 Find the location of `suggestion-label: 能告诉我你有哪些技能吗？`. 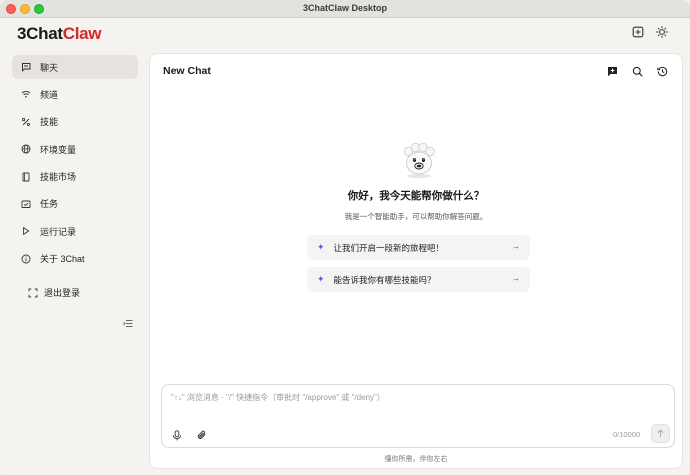

suggestion-label: 能告诉我你有哪些技能吗？ is located at coordinates (384, 279).